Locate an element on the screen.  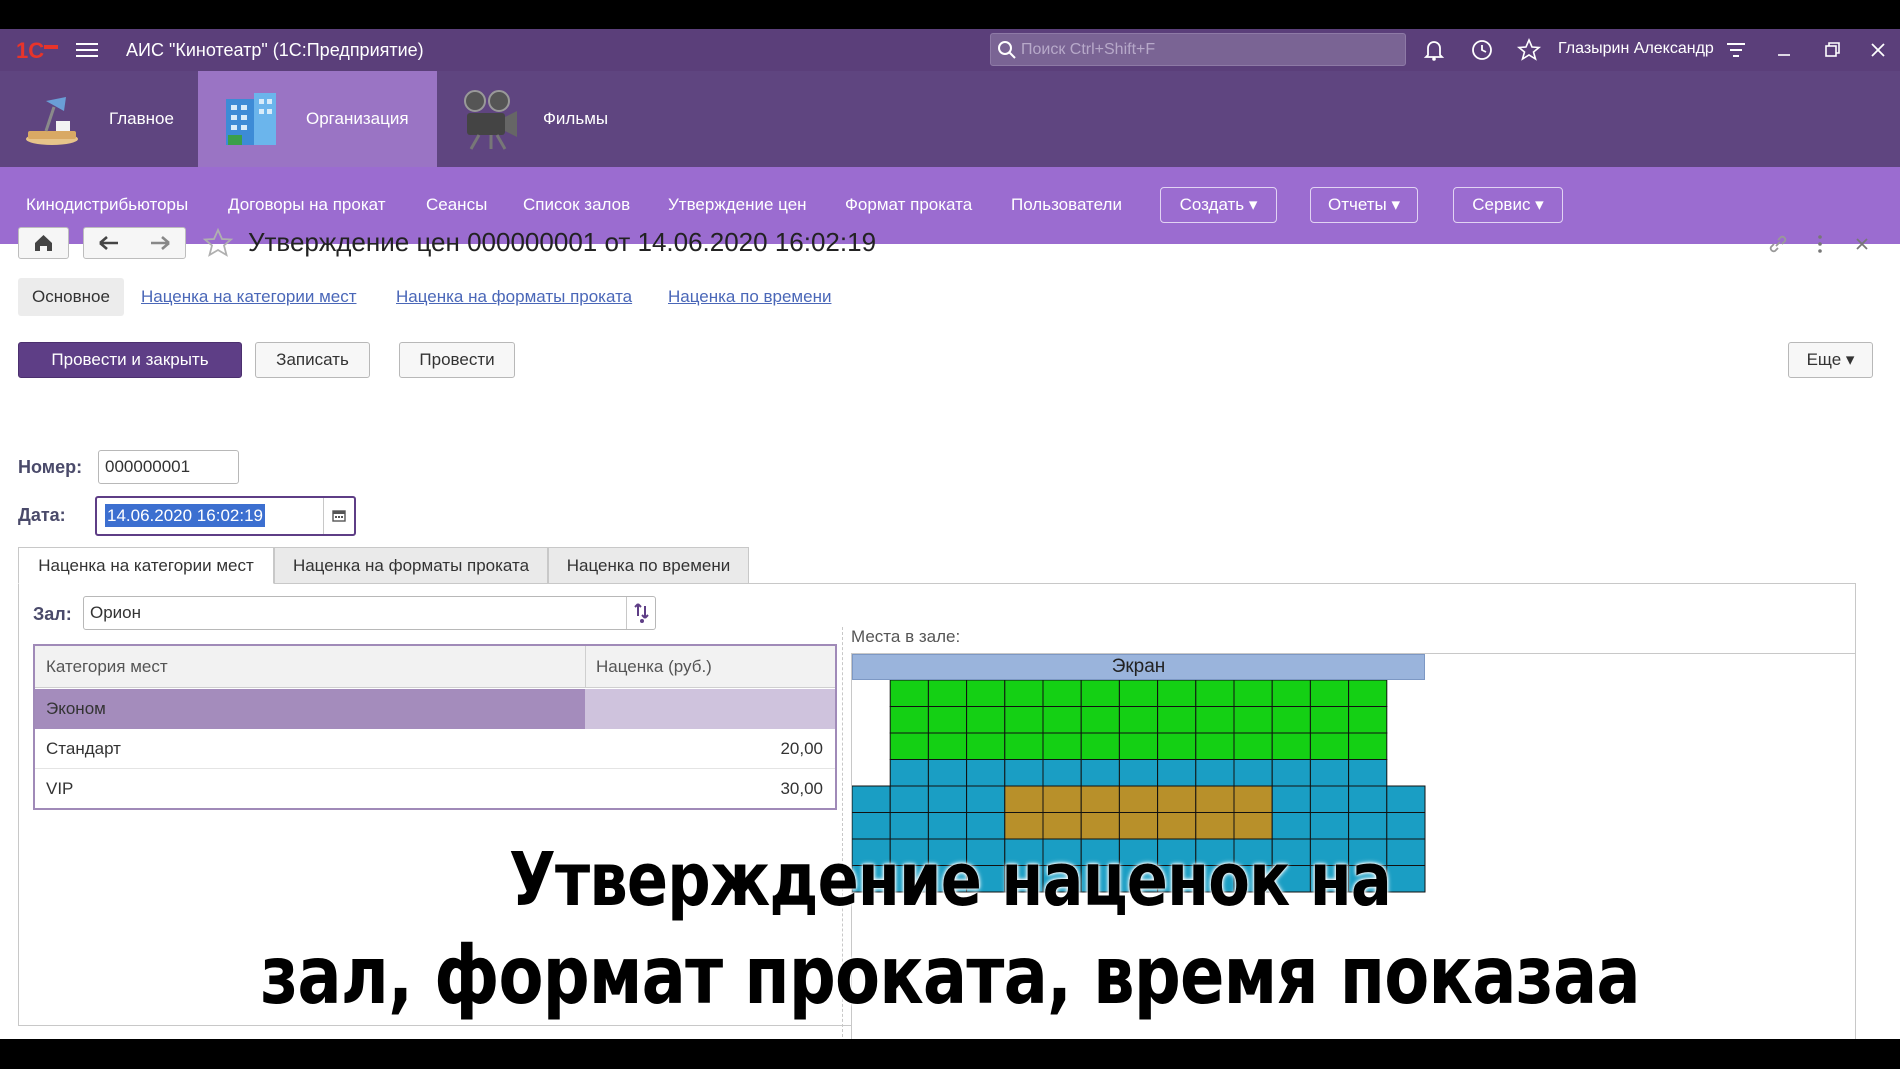
minimize-icon is located at coordinates (1784, 50).